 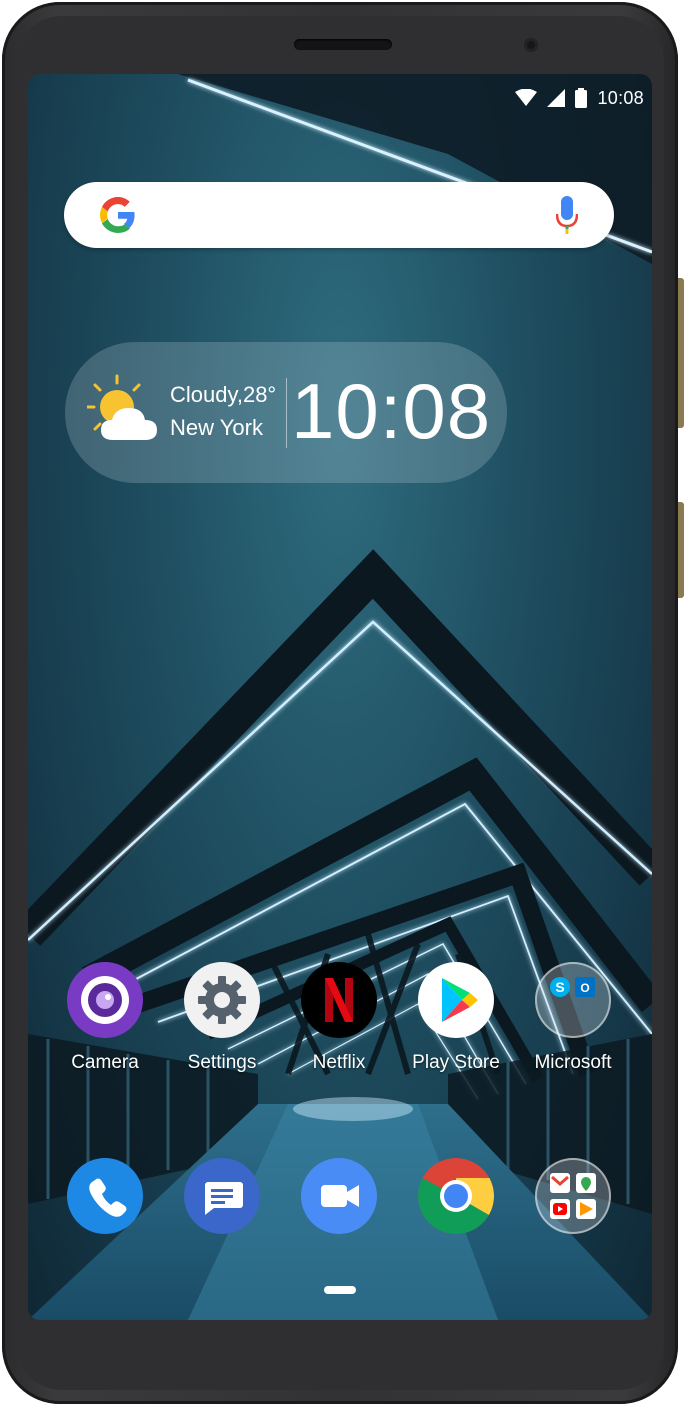 I want to click on google-folder-icon, so click(x=573, y=1196).